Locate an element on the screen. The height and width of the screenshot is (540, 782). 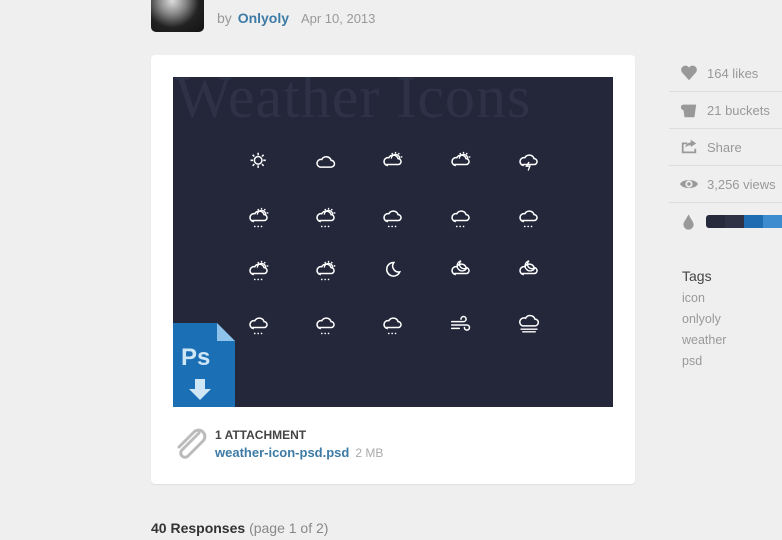
palette-swatches is located at coordinates (744, 221).